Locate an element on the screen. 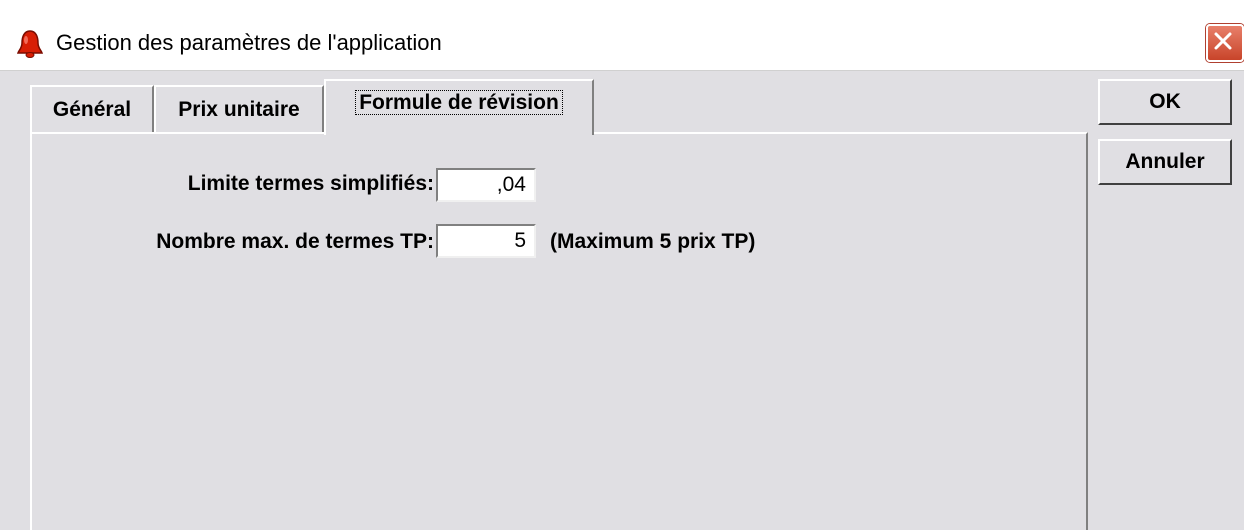 The image size is (1244, 530). close-button is located at coordinates (1225, 43).